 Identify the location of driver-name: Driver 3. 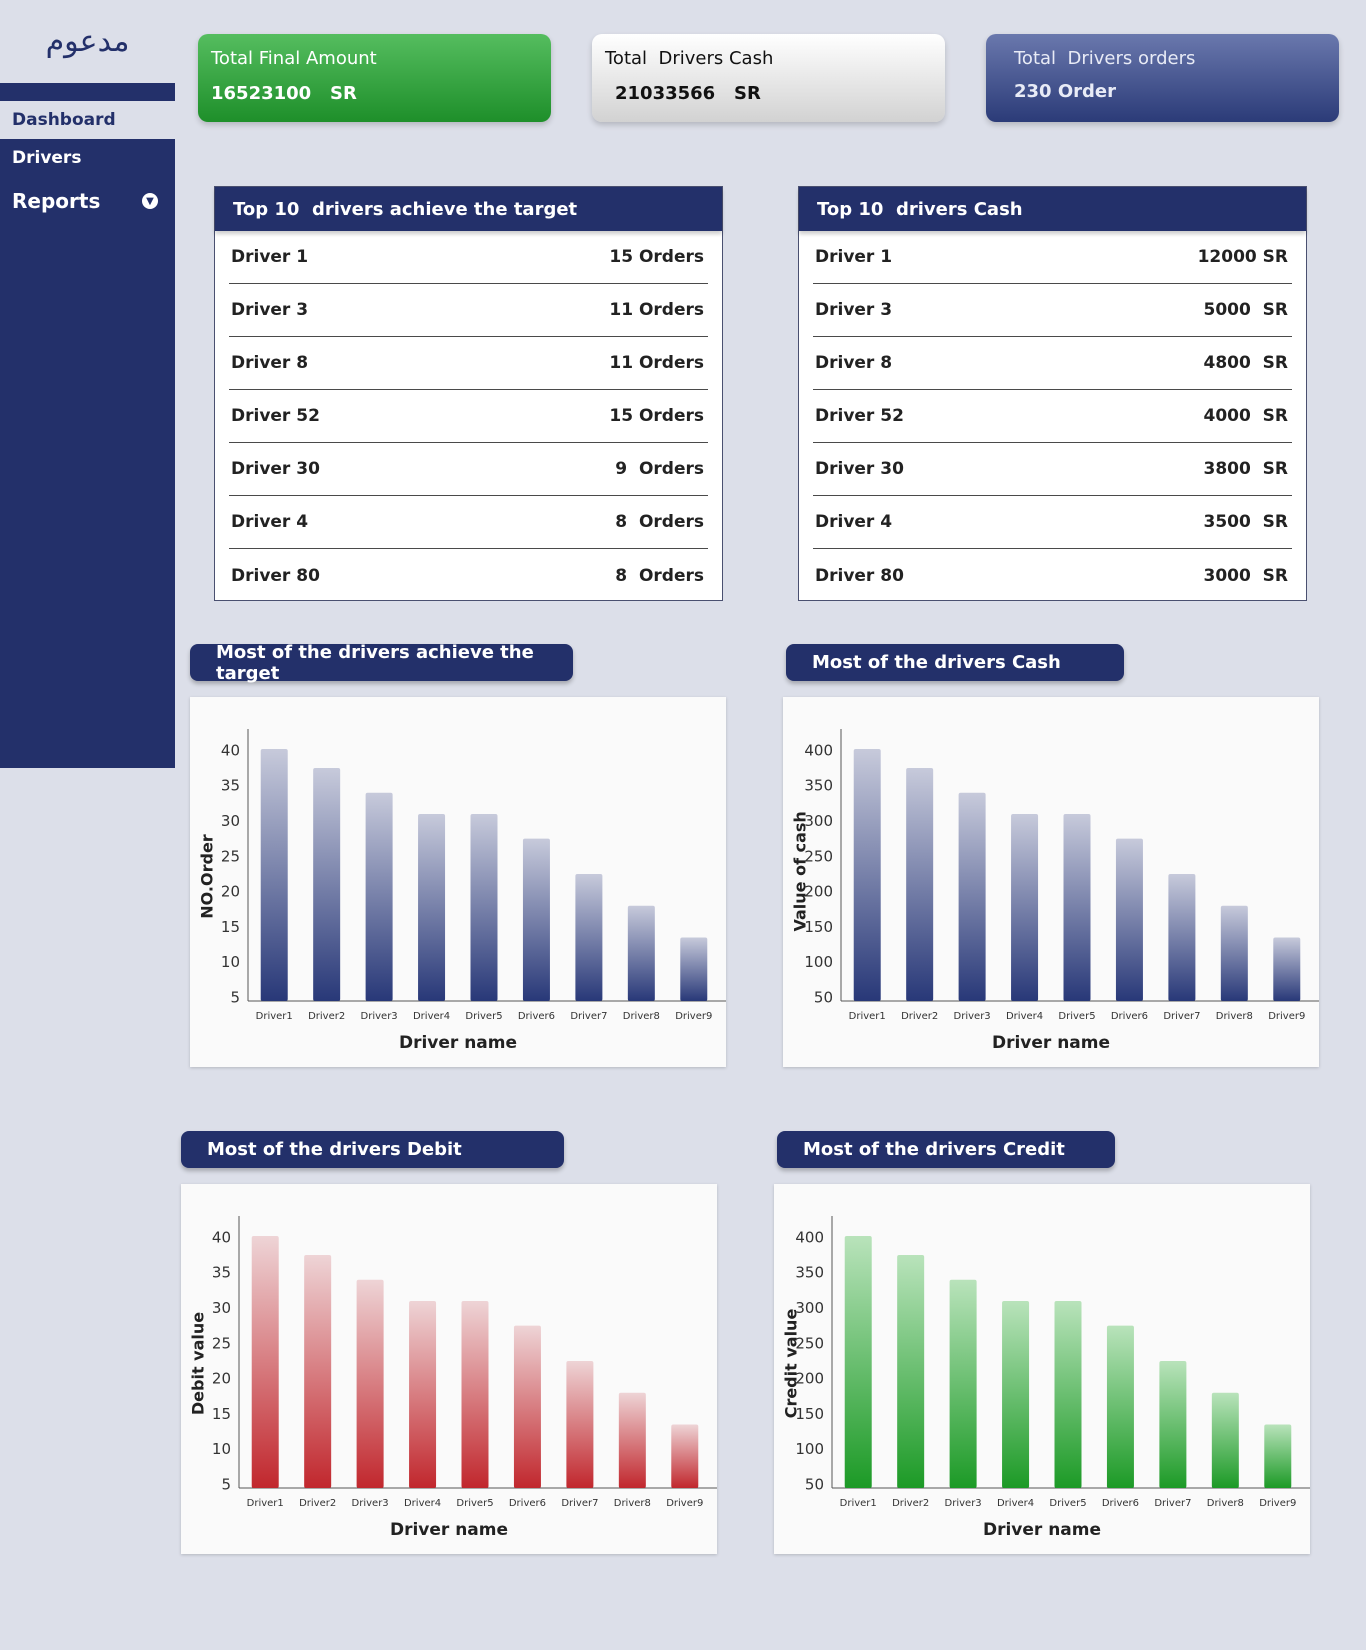
(854, 310).